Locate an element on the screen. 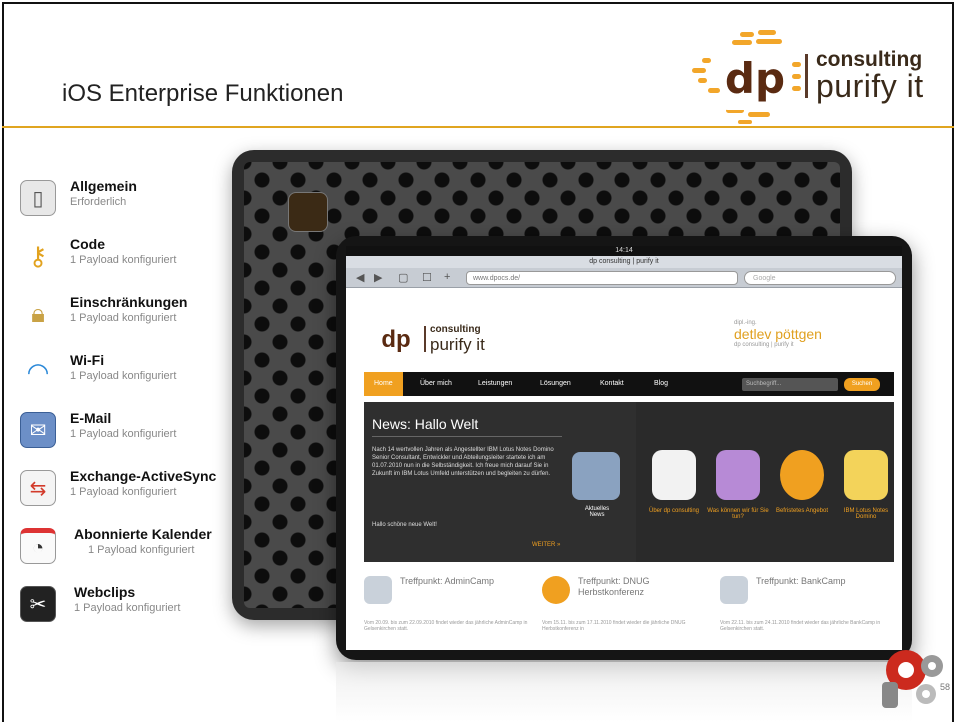 The width and height of the screenshot is (956, 724). setting-name: E-Mail is located at coordinates (91, 418).